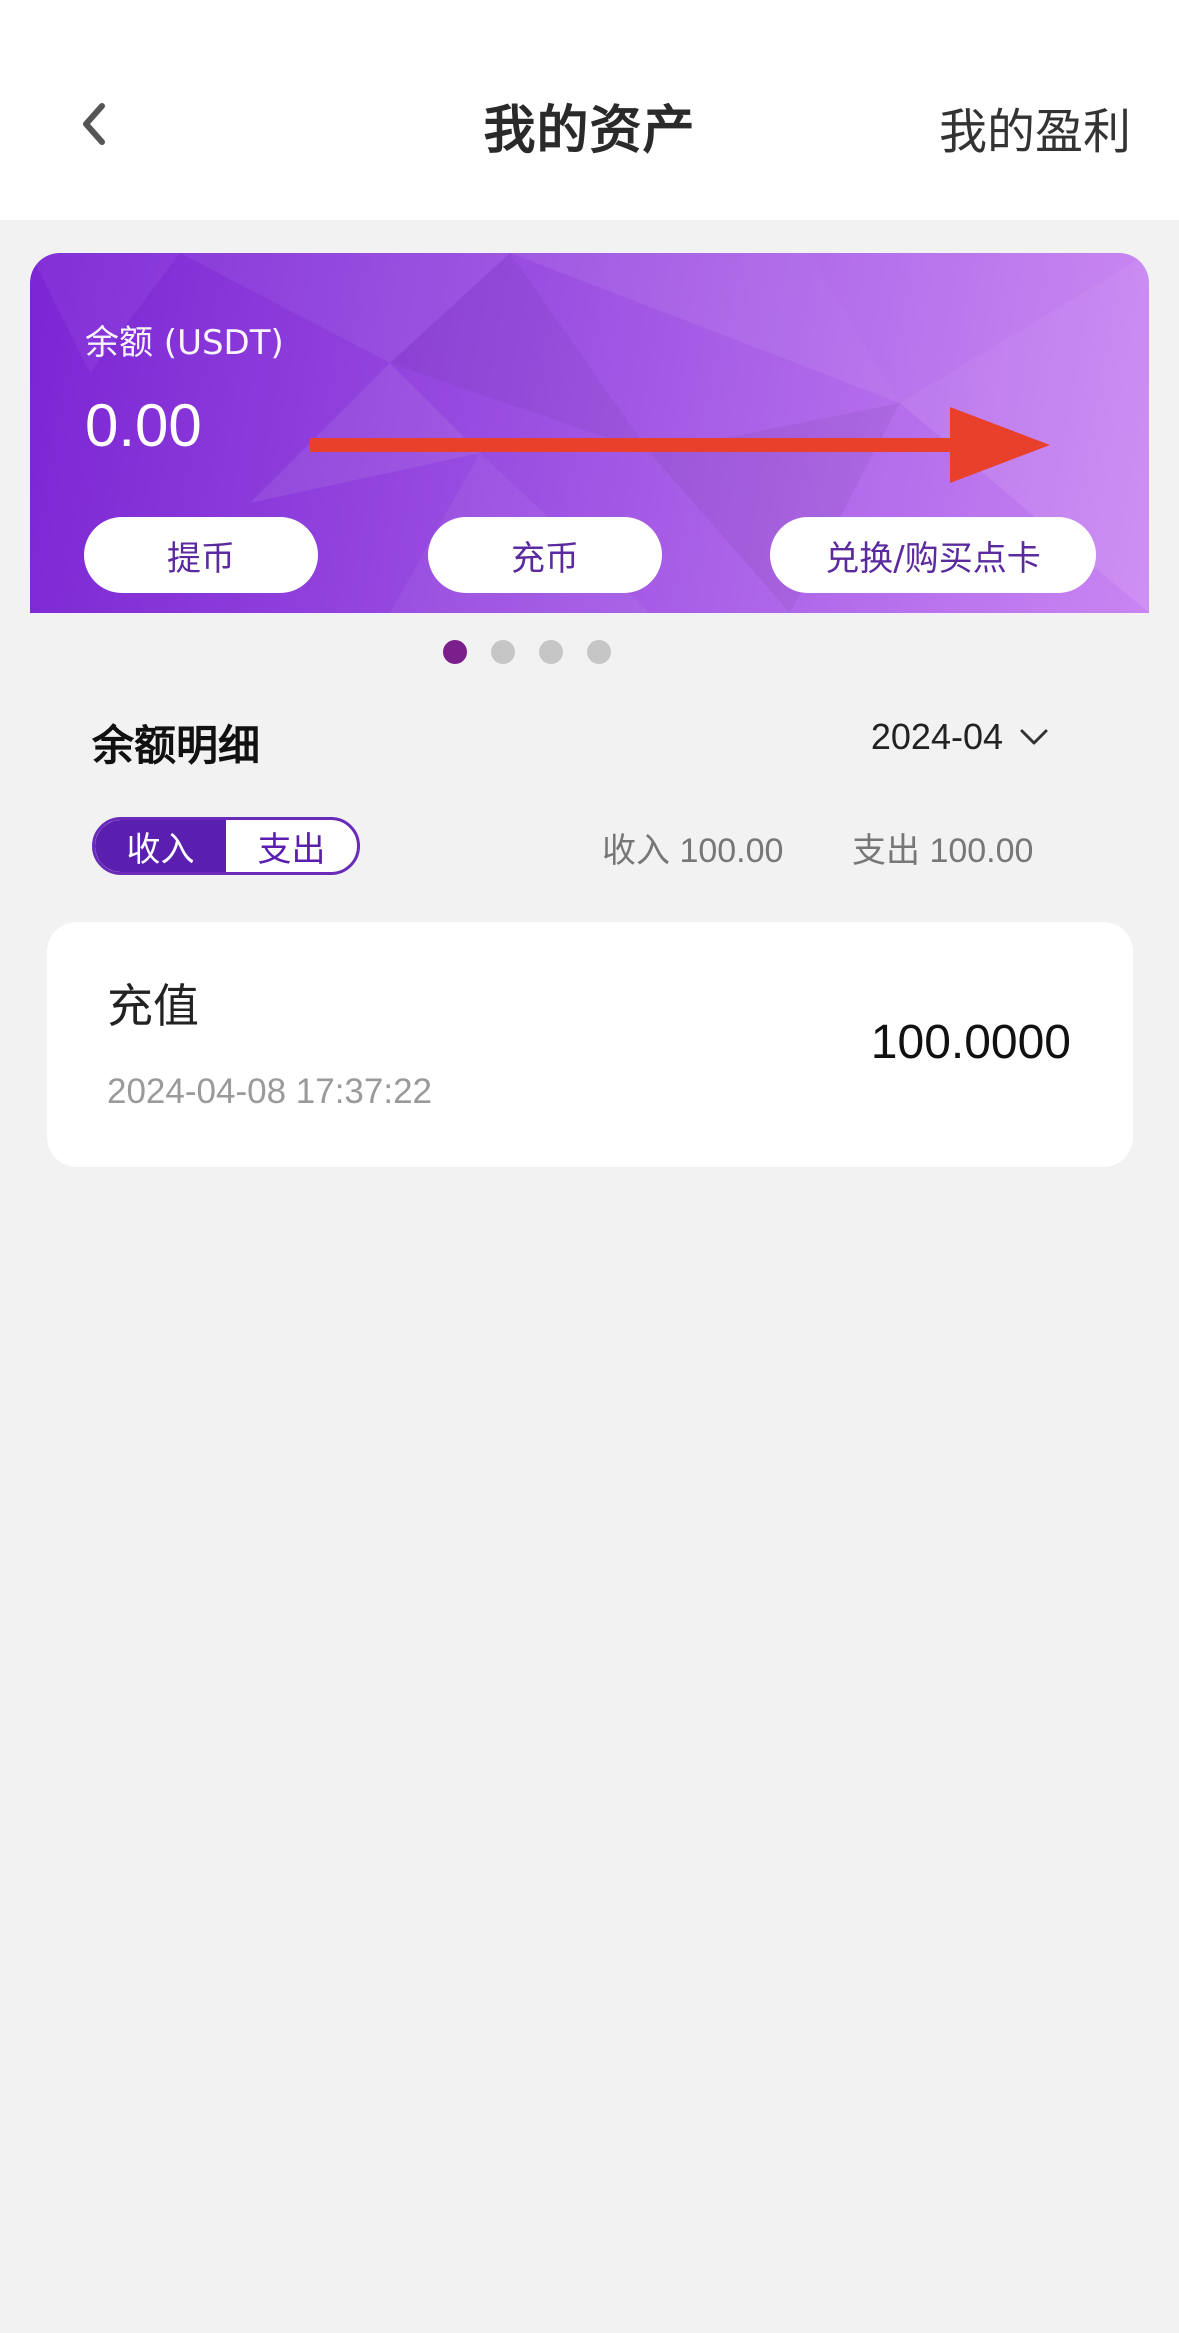 This screenshot has width=1179, height=2333. What do you see at coordinates (943, 851) in the screenshot?
I see `expense-total: 支出 100.00` at bounding box center [943, 851].